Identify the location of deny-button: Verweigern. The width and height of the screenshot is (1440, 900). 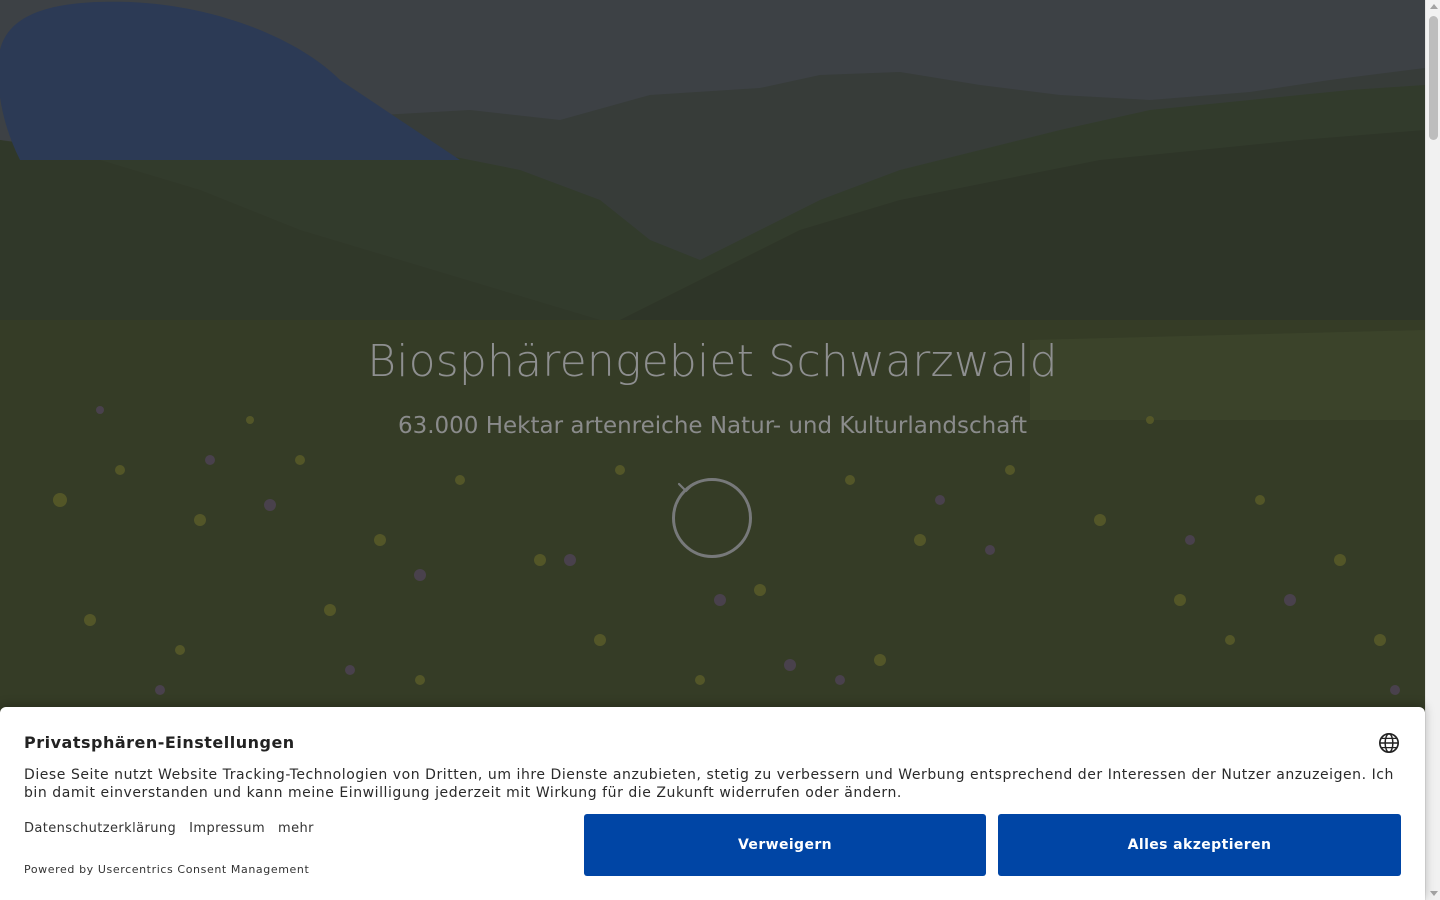
(785, 845).